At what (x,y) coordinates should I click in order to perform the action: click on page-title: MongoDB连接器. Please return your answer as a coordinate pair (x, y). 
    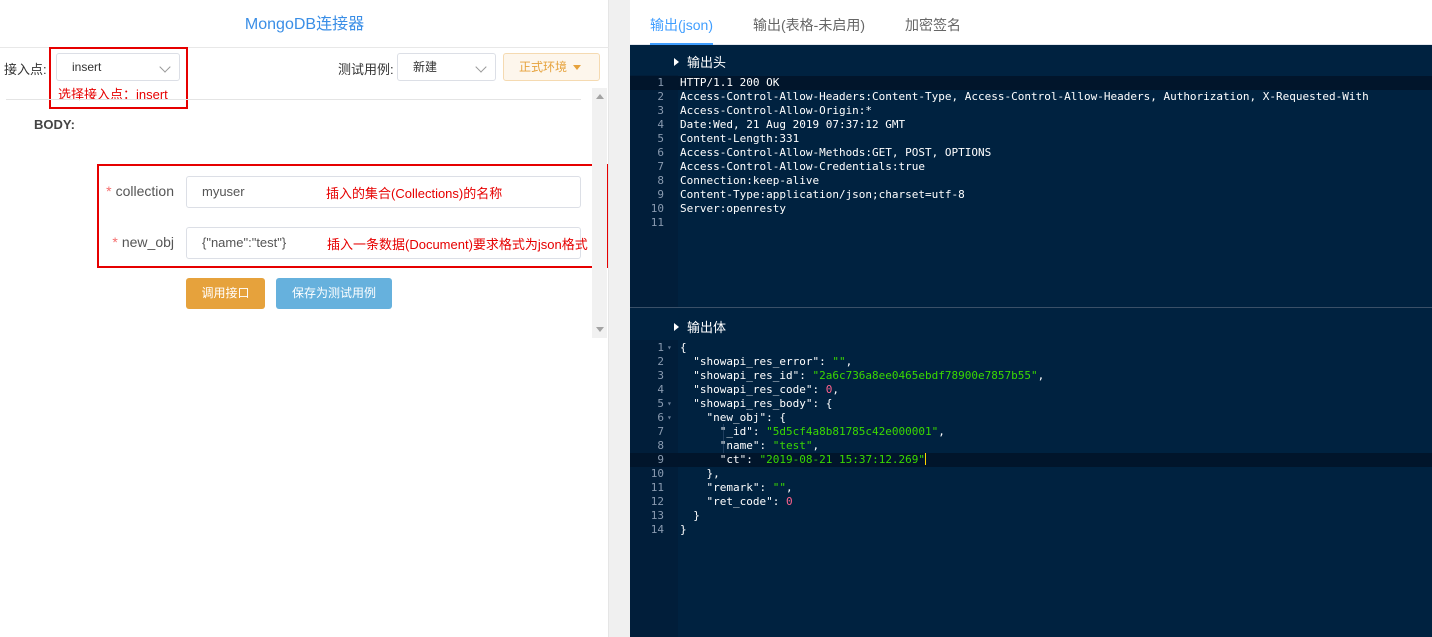
    Looking at the image, I should click on (304, 24).